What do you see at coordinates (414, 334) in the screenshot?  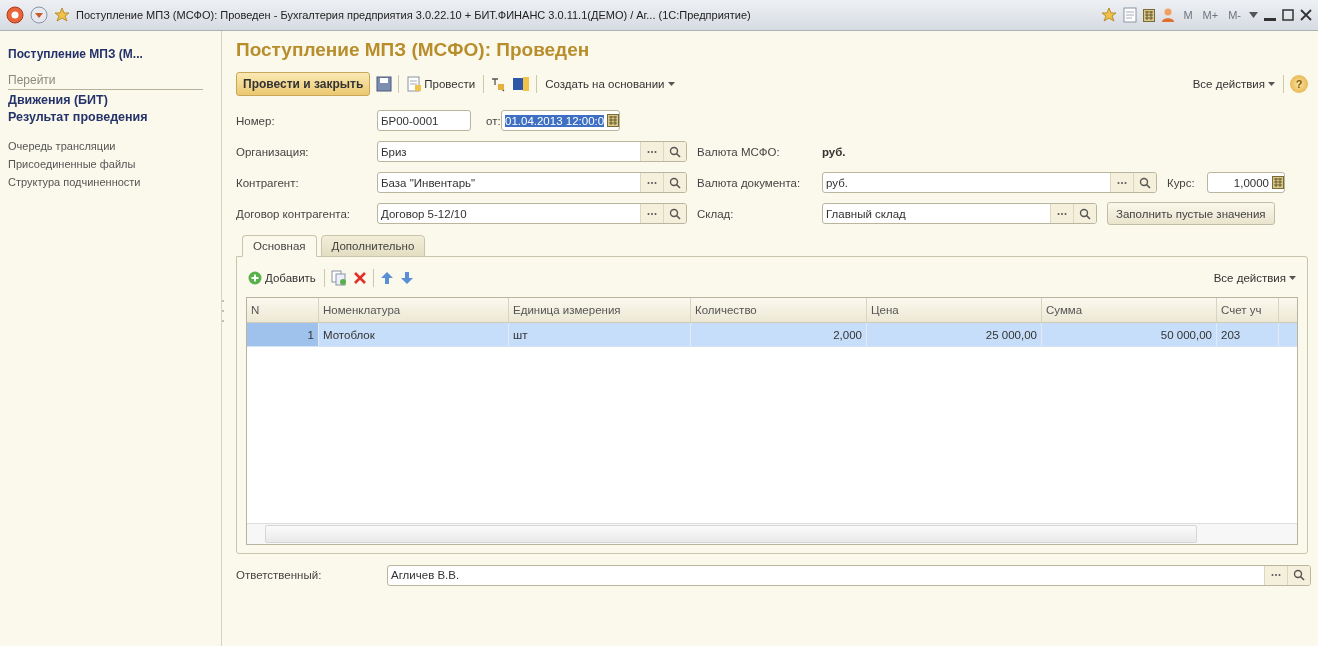 I see `table-cell: Мотоблок` at bounding box center [414, 334].